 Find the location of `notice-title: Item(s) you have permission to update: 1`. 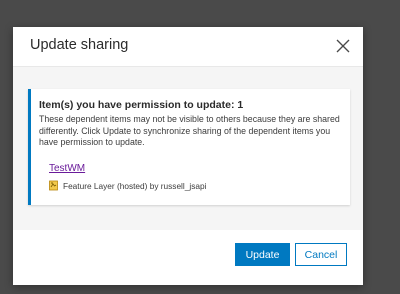

notice-title: Item(s) you have permission to update: 1 is located at coordinates (141, 105).